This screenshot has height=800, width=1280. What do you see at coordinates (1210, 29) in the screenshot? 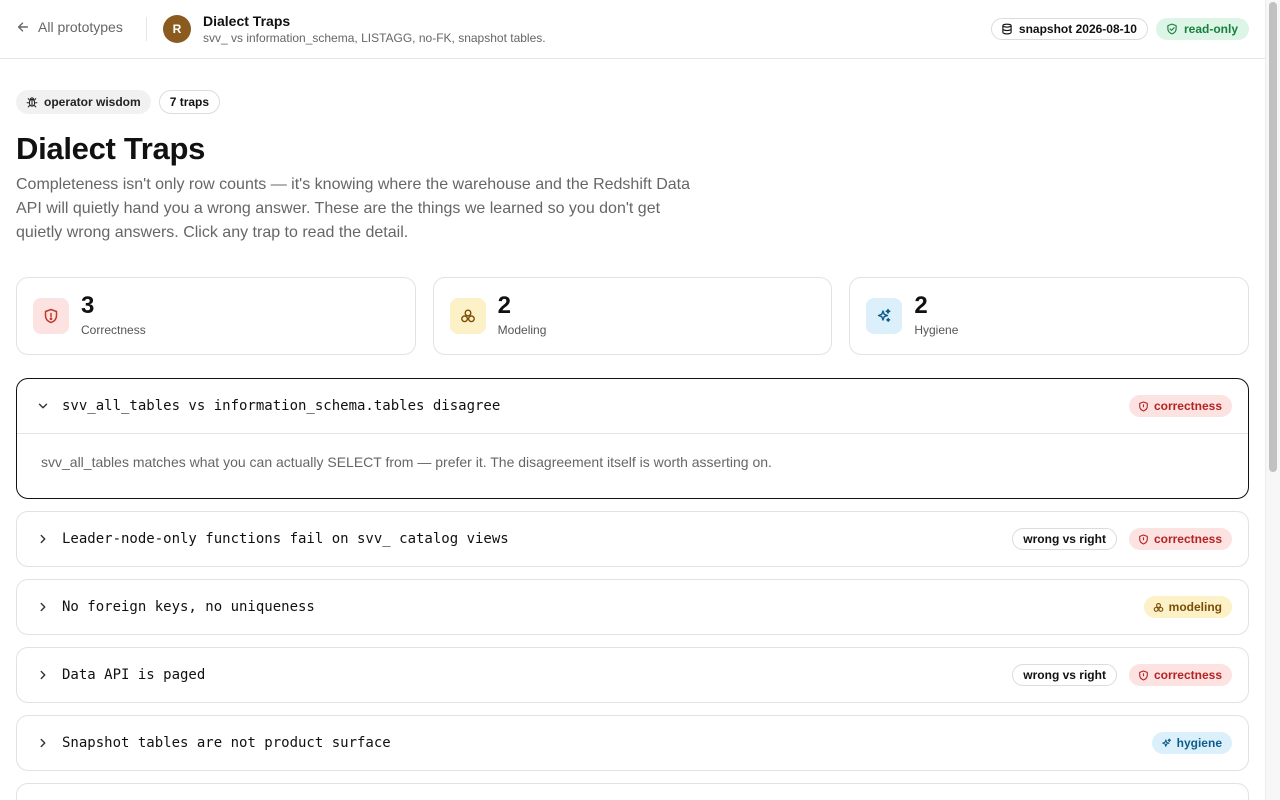
I see `readonly-label: read-only` at bounding box center [1210, 29].